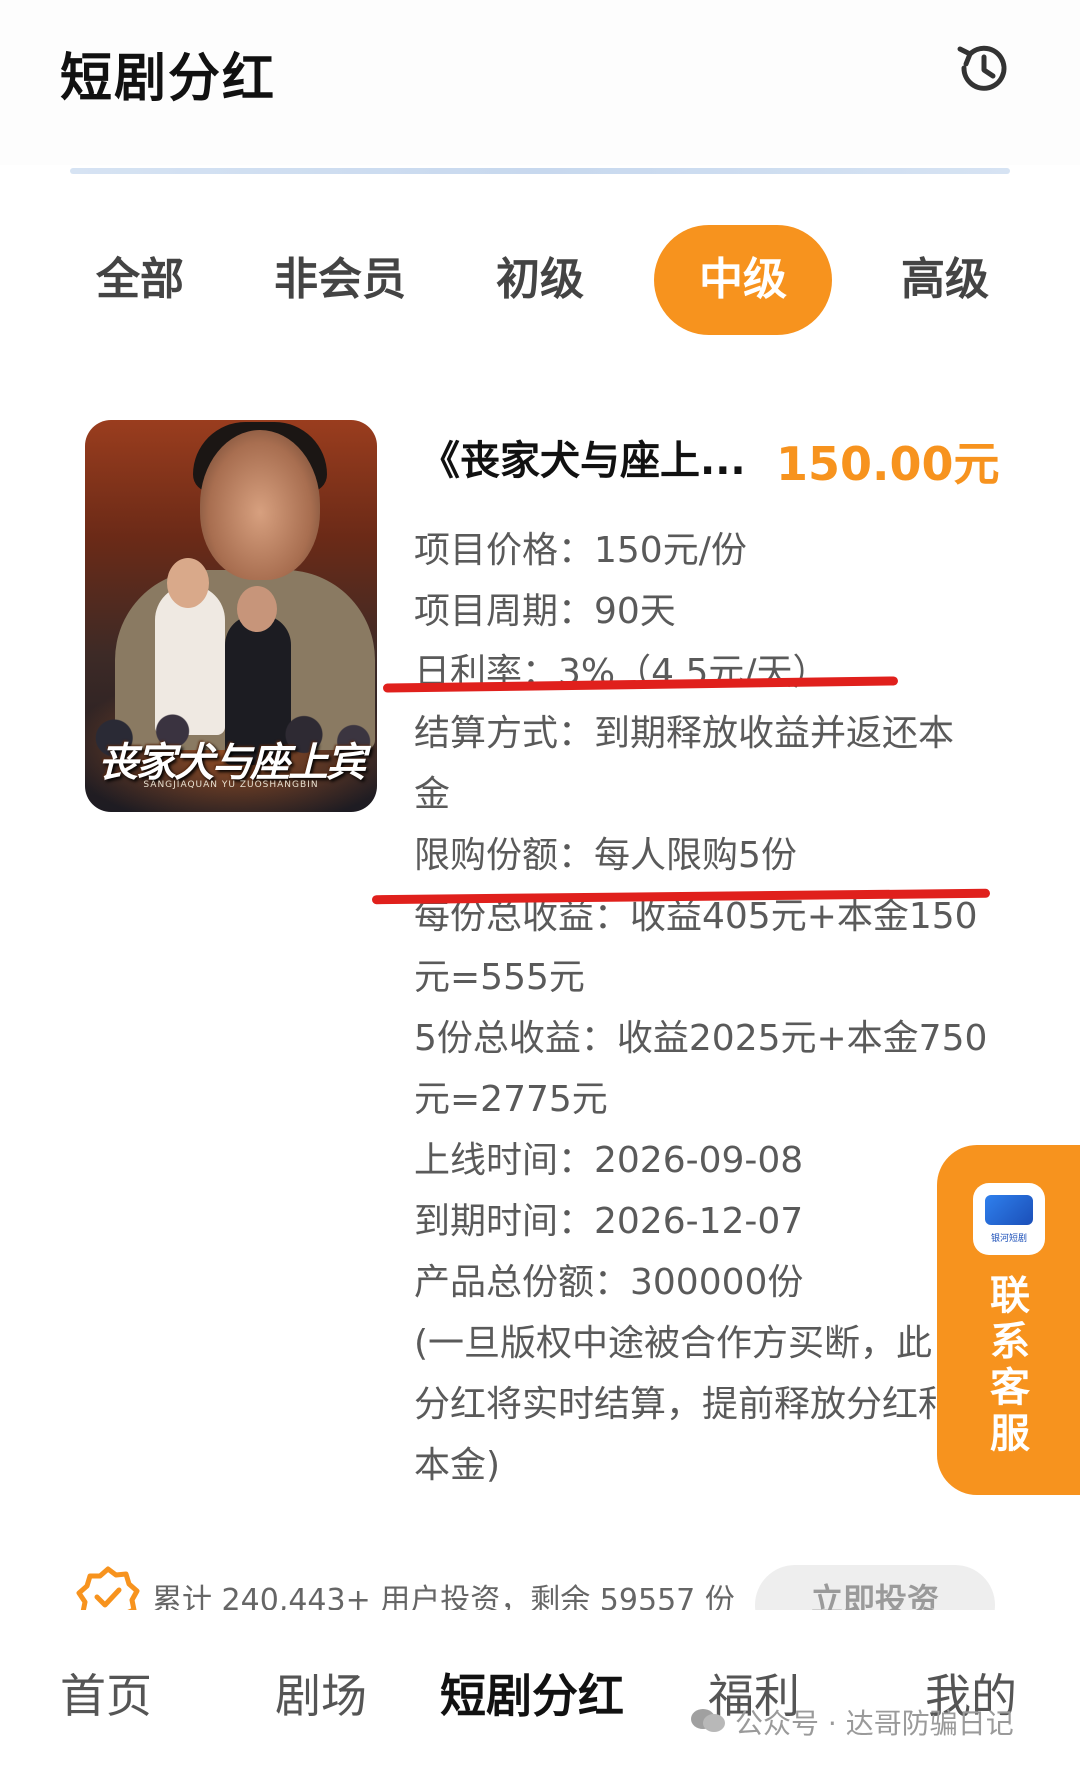  Describe the element at coordinates (168, 79) in the screenshot. I see `page-title: 短剧分红` at that location.